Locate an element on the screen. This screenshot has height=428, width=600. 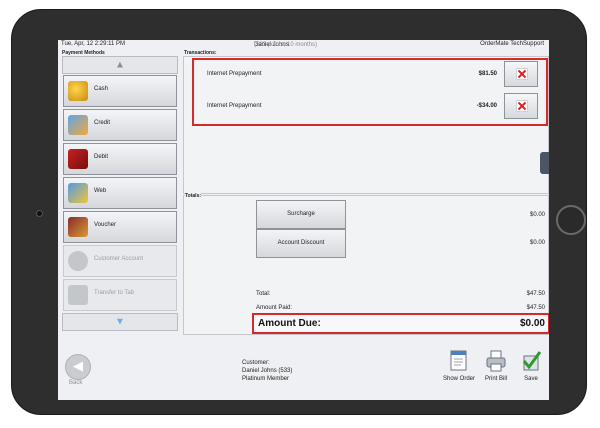
scroll-up-button: ▲ is located at coordinates (120, 65).